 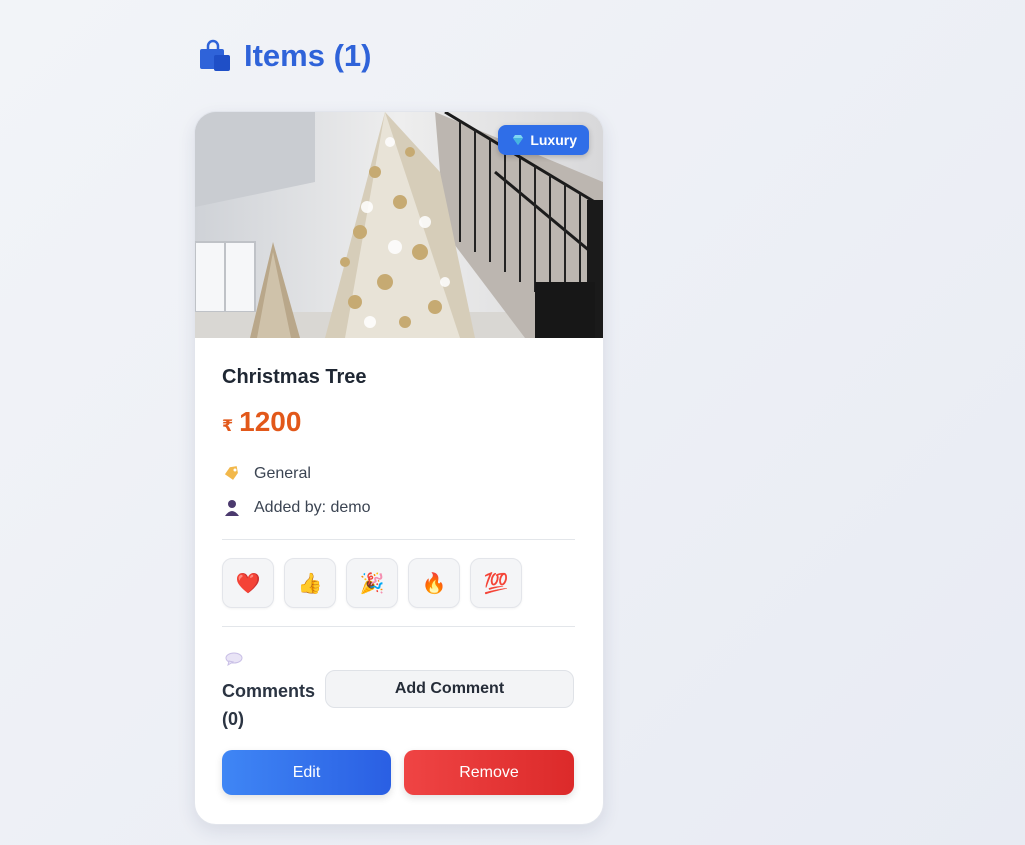 I want to click on user-icon, so click(x=232, y=508).